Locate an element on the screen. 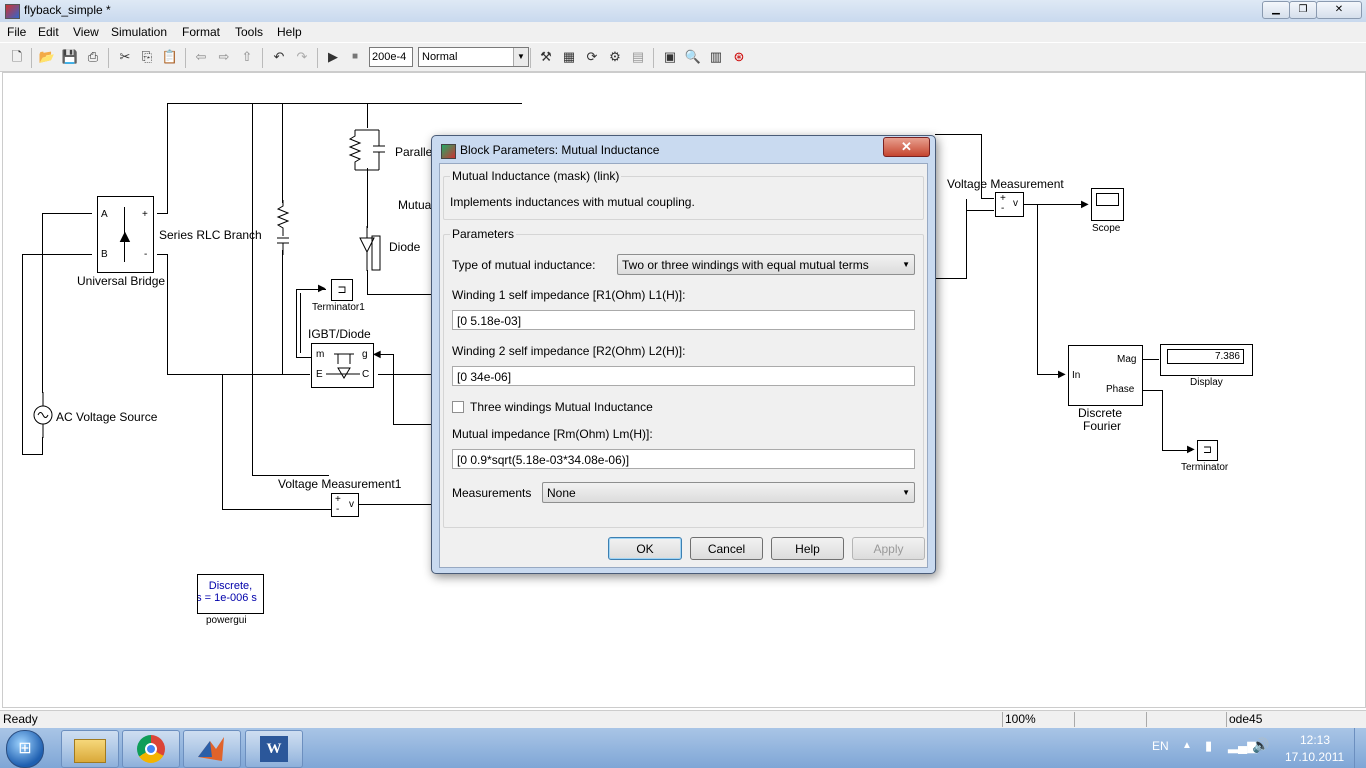 The height and width of the screenshot is (768, 1366). library-browser-icon: ▣ is located at coordinates (670, 57).